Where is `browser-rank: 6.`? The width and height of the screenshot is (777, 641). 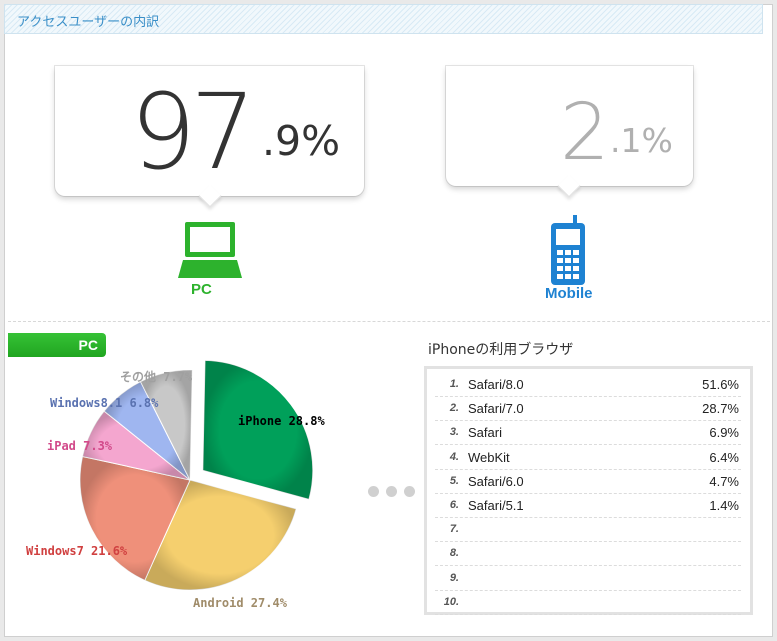 browser-rank: 6. is located at coordinates (454, 505).